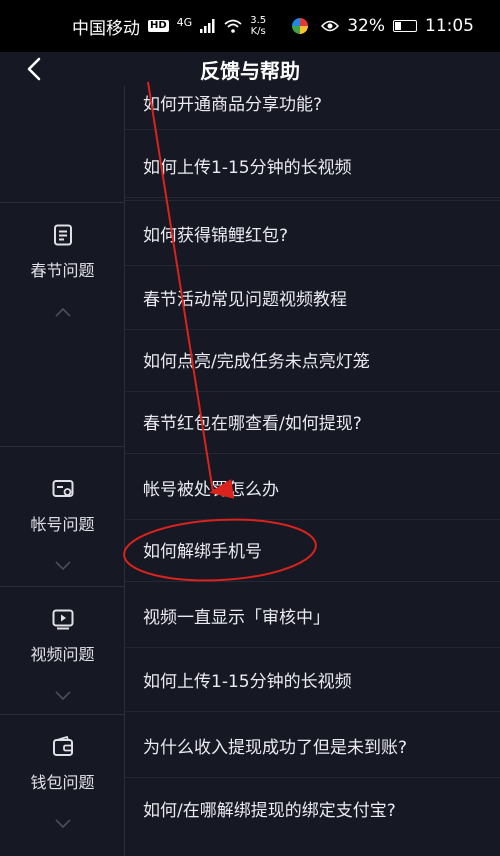 The image size is (500, 856). I want to click on network-type-label: 4G, so click(184, 22).